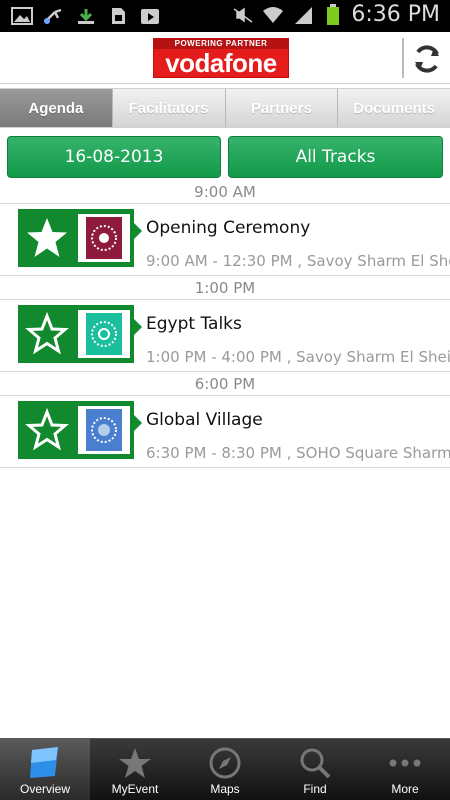 This screenshot has height=800, width=450. I want to click on section-tabs: Agenda Facilitators Partners Documents, so click(225, 108).